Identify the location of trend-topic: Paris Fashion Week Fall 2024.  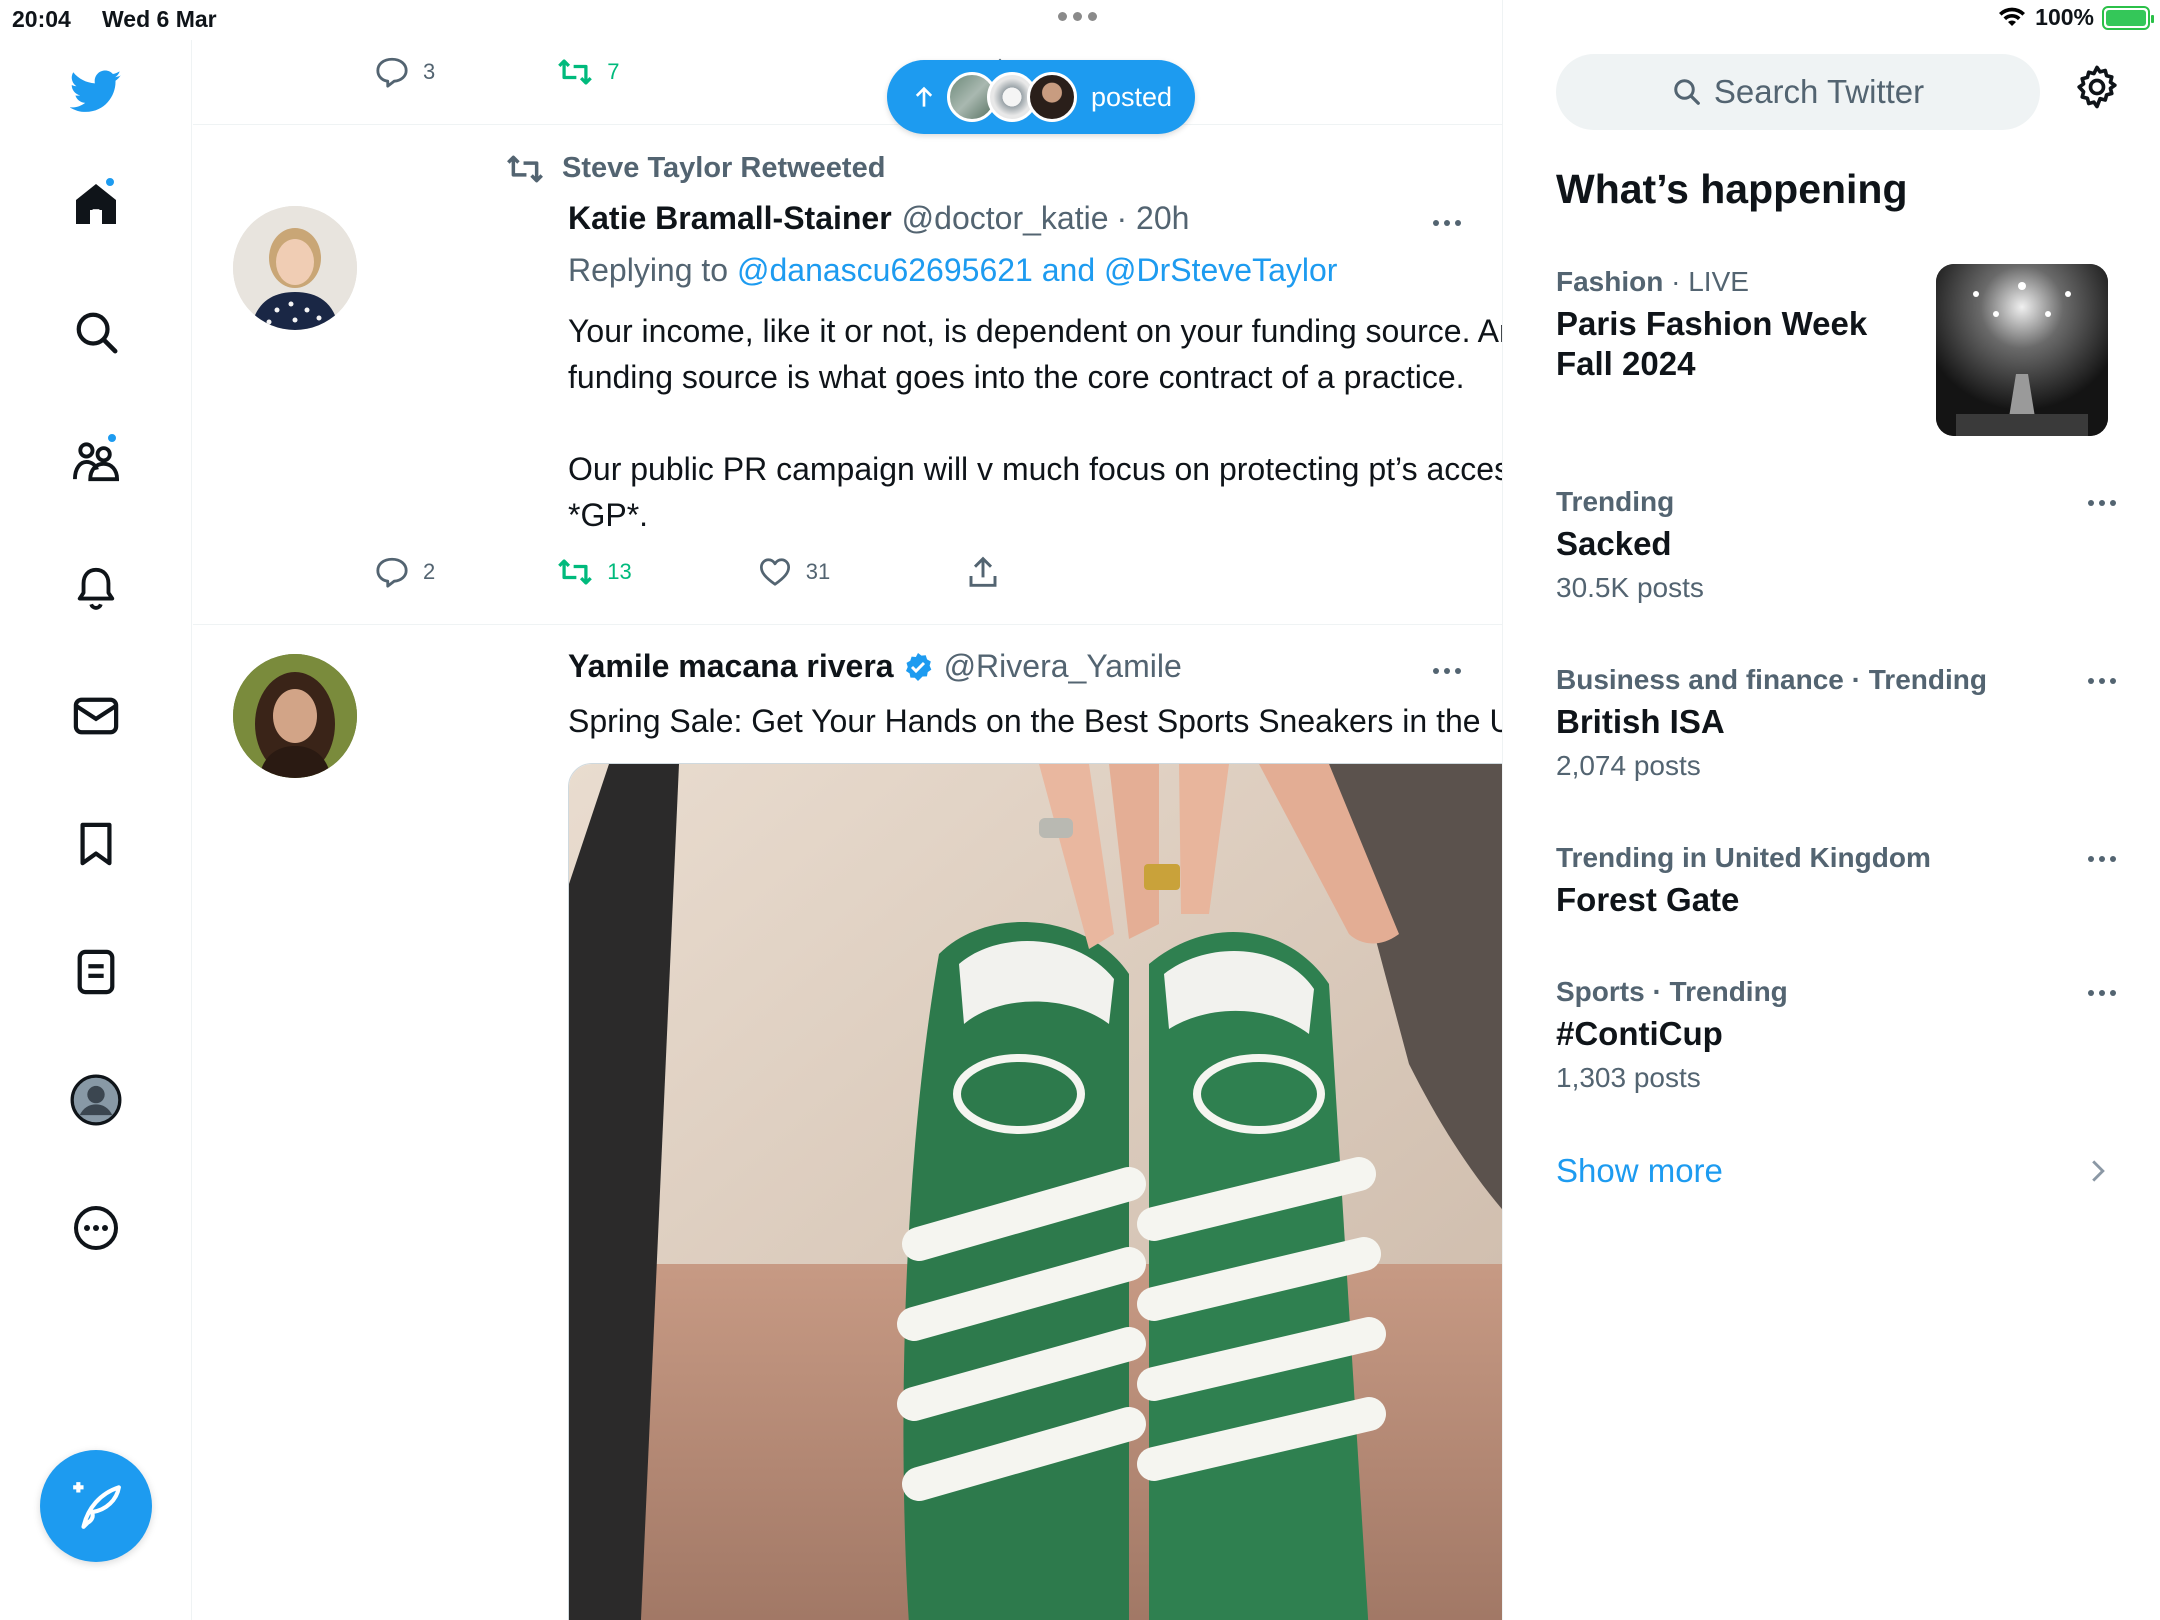
(1712, 343).